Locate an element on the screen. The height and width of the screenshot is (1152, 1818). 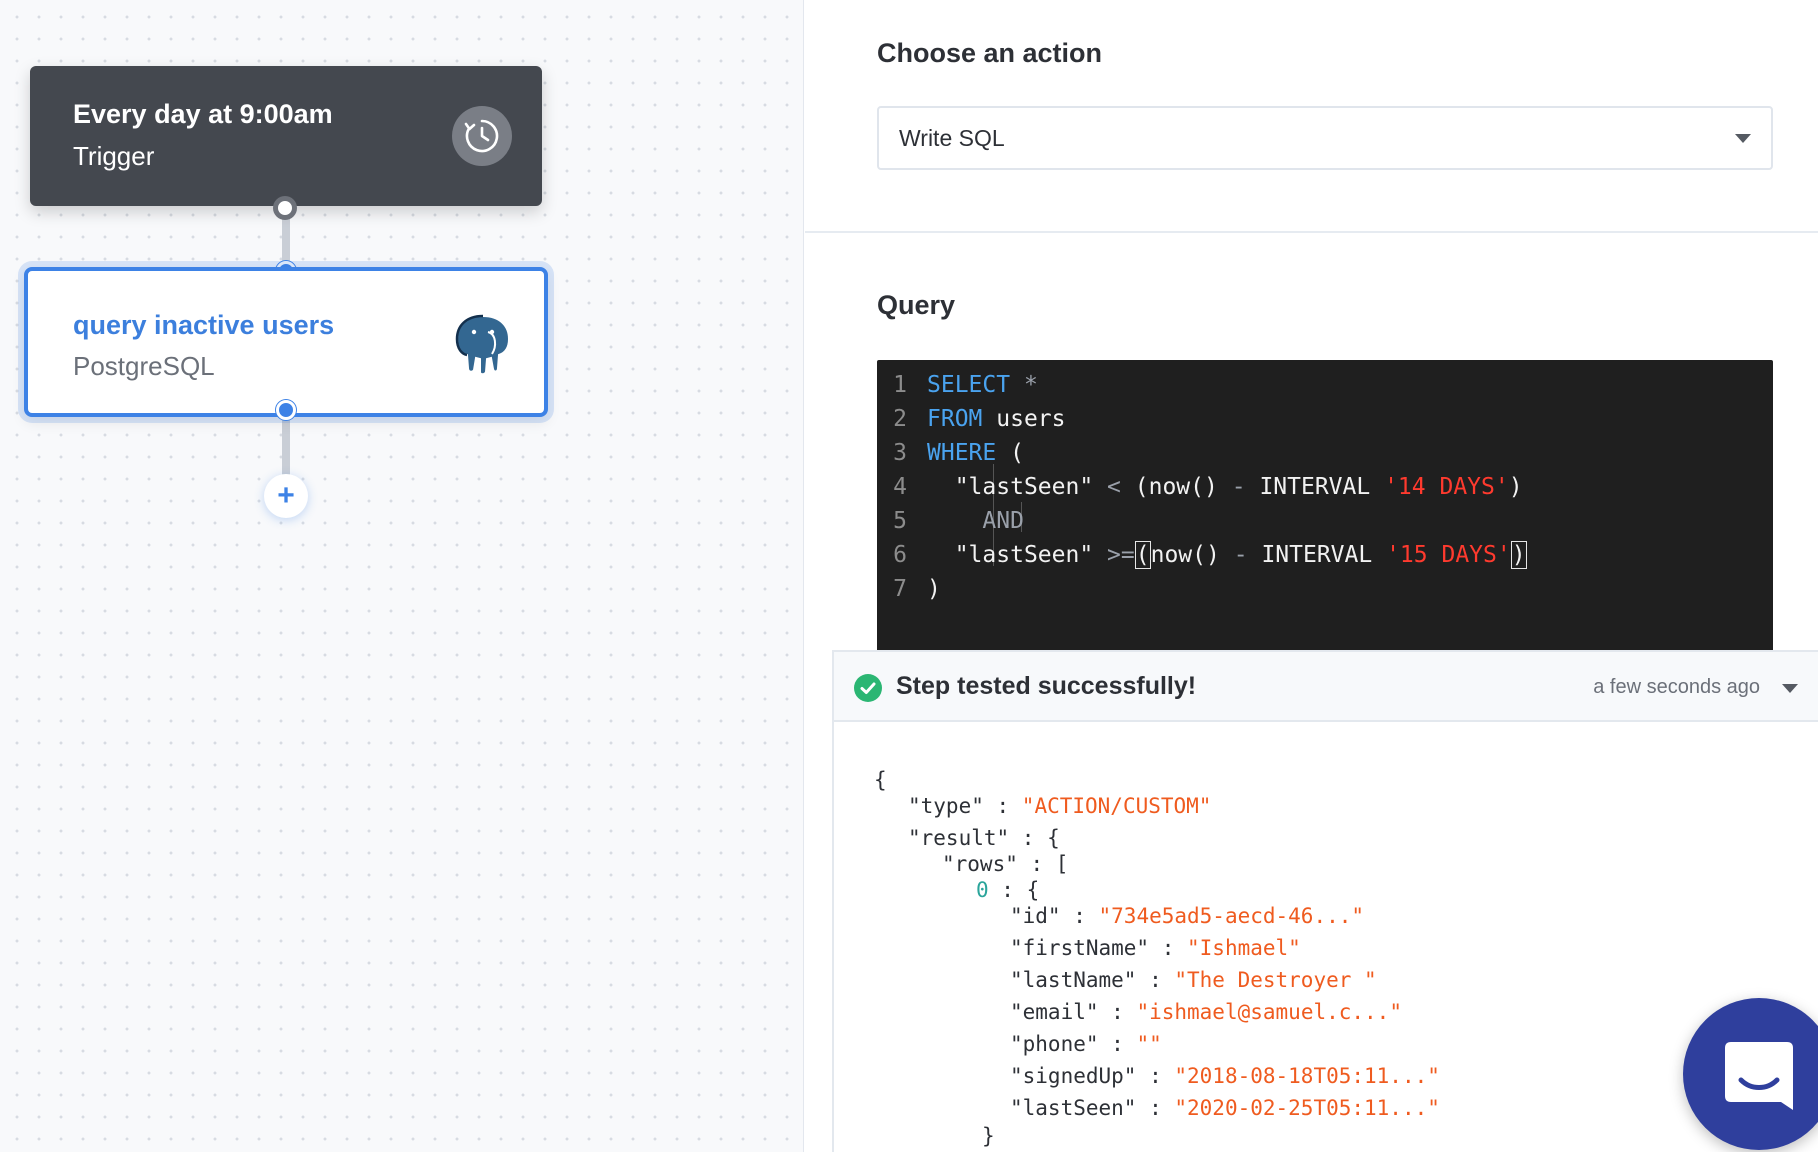
json-field: "id" : "734e5ad5-aecd-46..." is located at coordinates (1187, 916).